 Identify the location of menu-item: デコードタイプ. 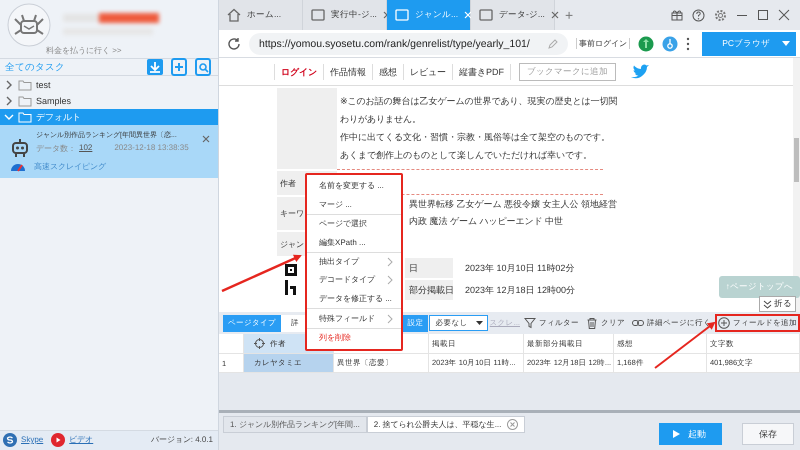
(354, 280).